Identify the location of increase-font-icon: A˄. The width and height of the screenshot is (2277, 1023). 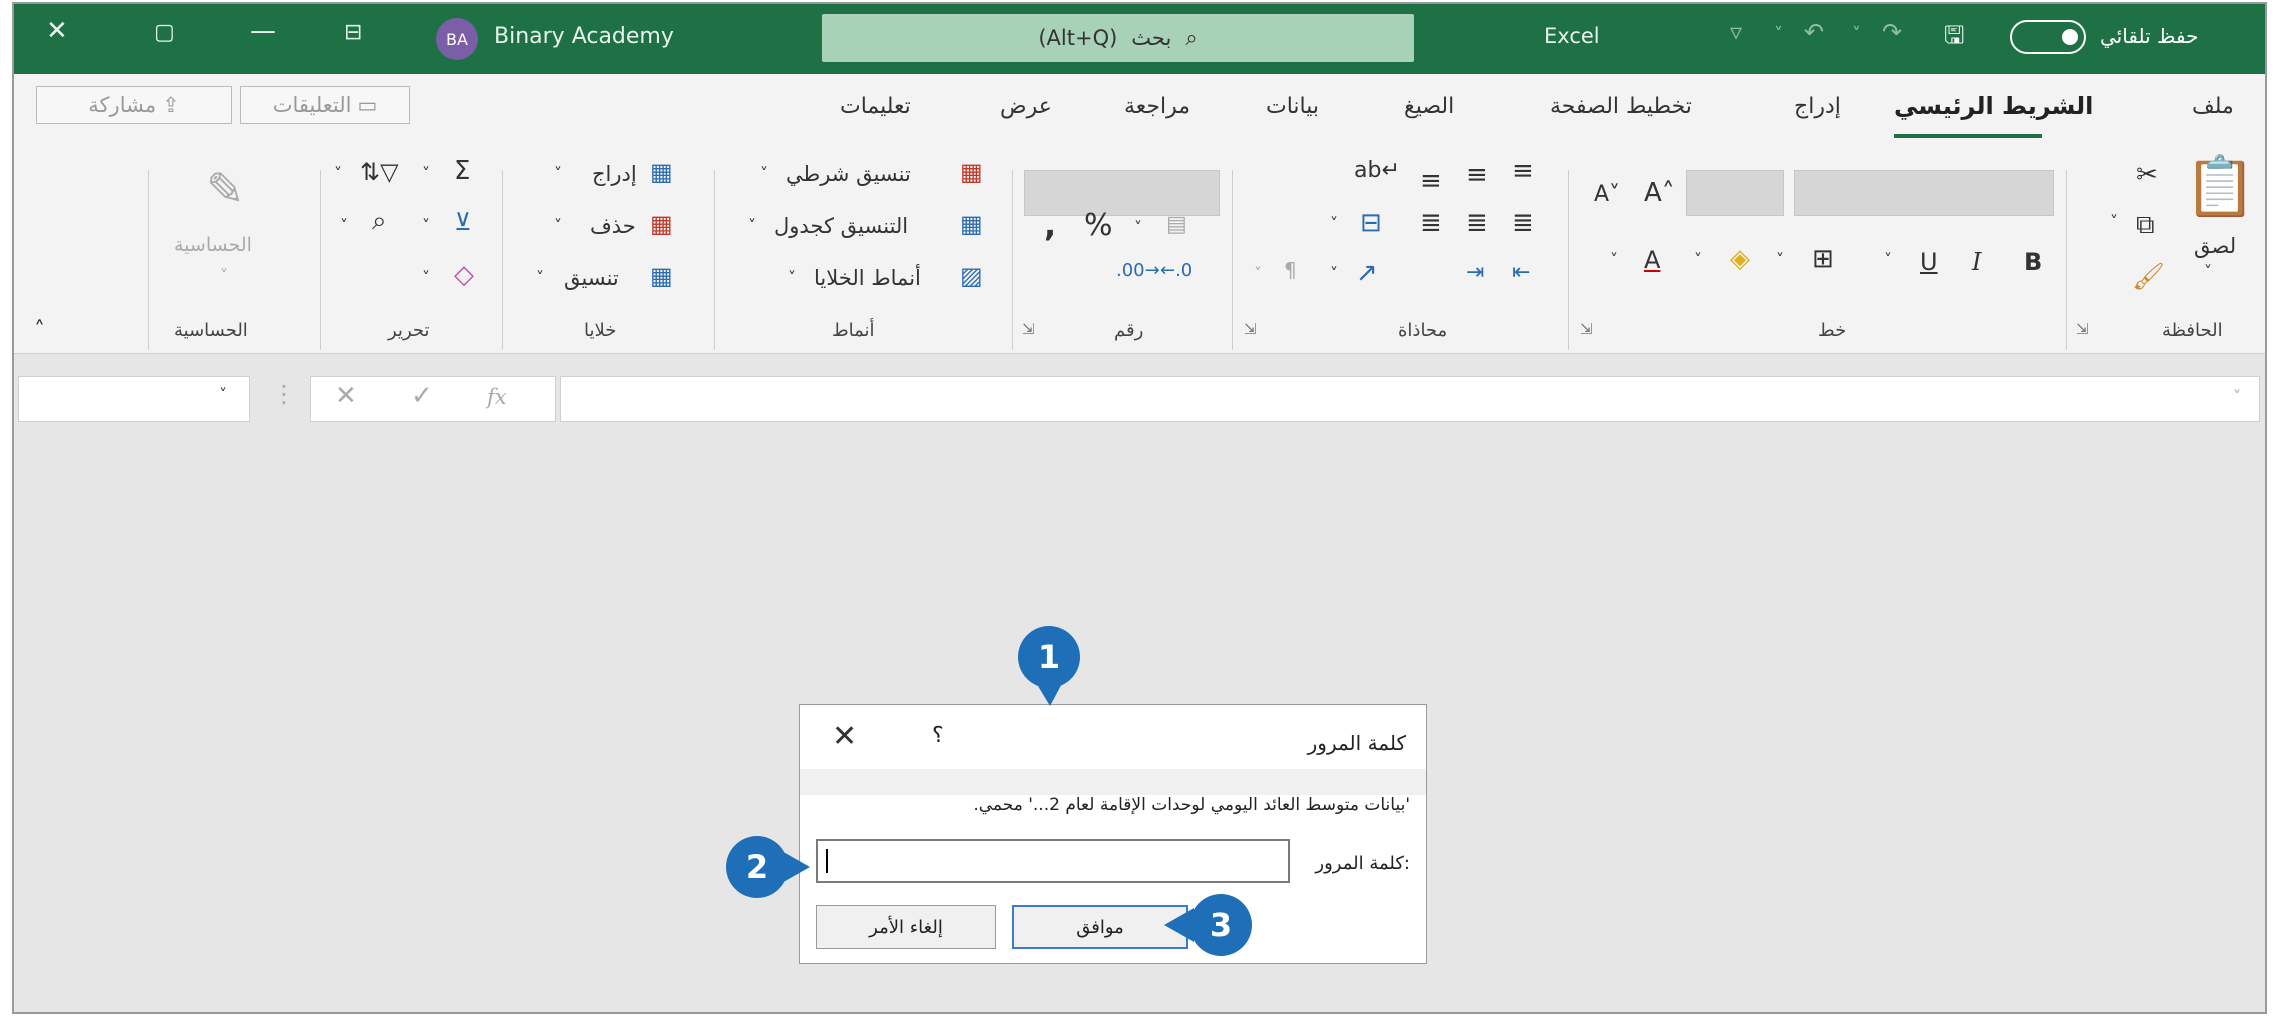
(1659, 193).